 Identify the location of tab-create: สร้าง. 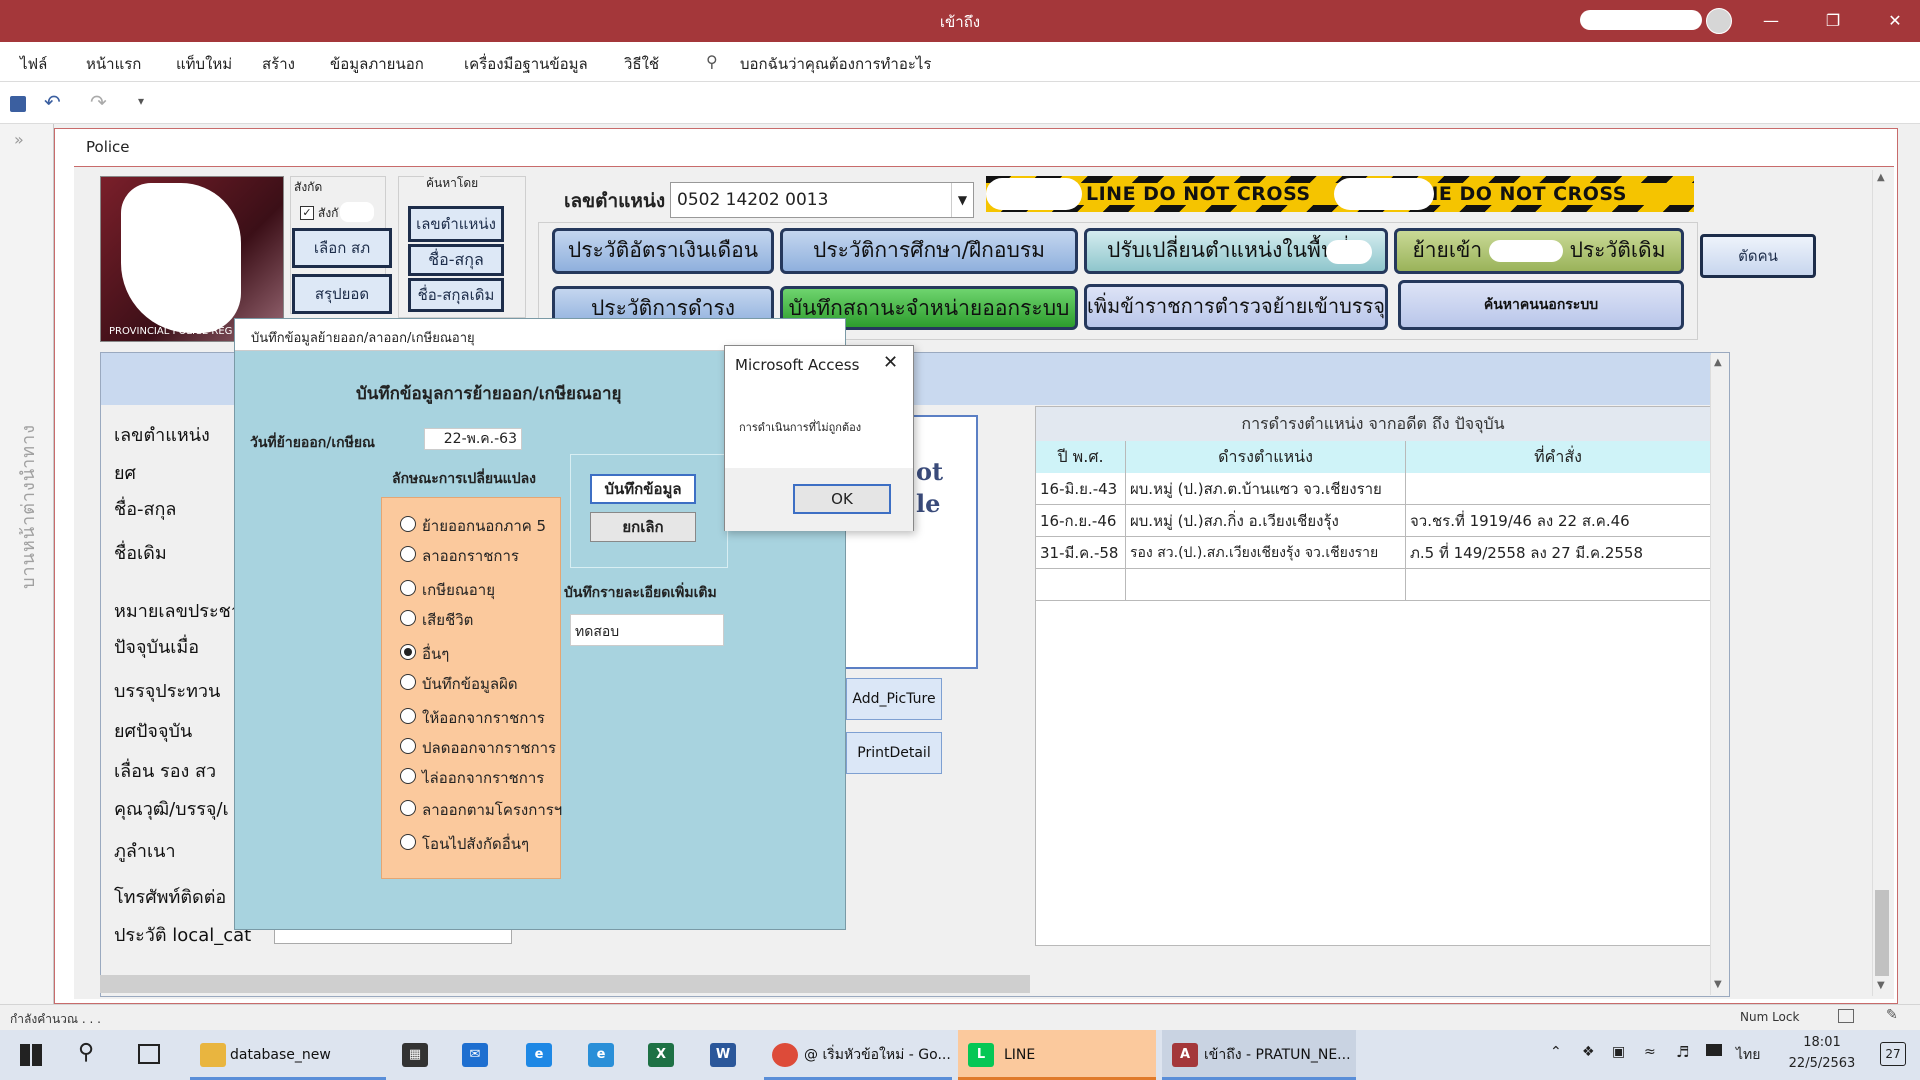
(278, 64).